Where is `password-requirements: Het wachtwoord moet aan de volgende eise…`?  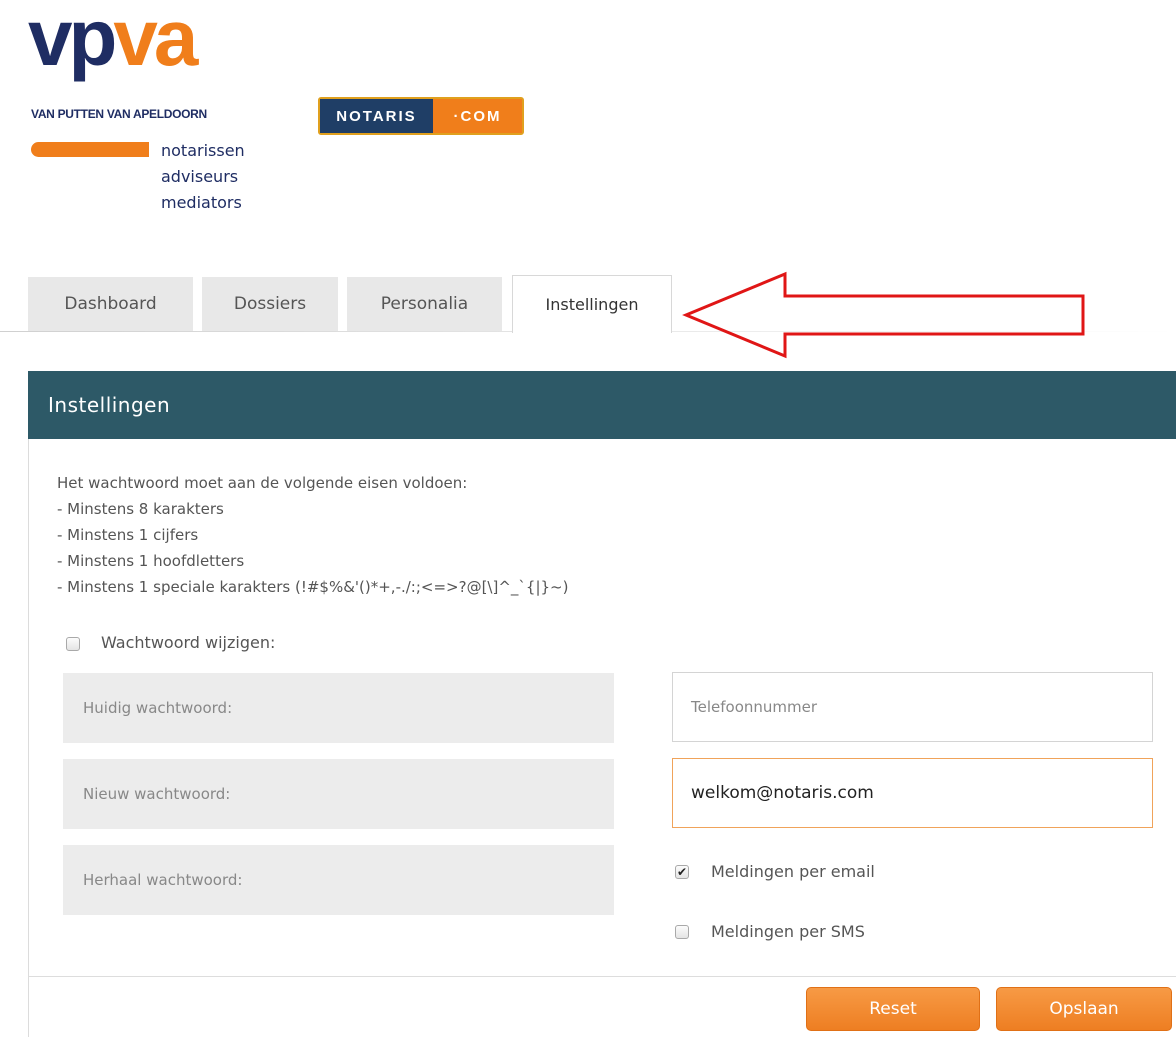 password-requirements: Het wachtwoord moet aan de volgende eise… is located at coordinates (312, 535).